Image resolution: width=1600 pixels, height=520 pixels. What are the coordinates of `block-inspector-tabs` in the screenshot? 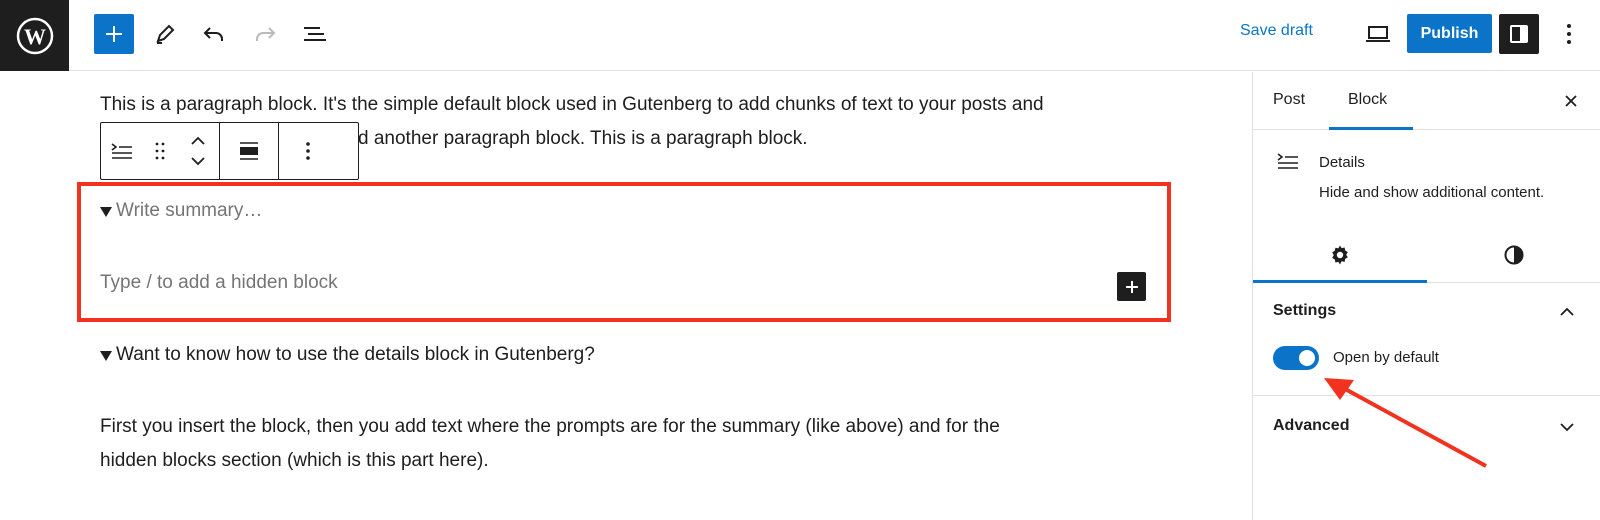 It's located at (1426, 255).